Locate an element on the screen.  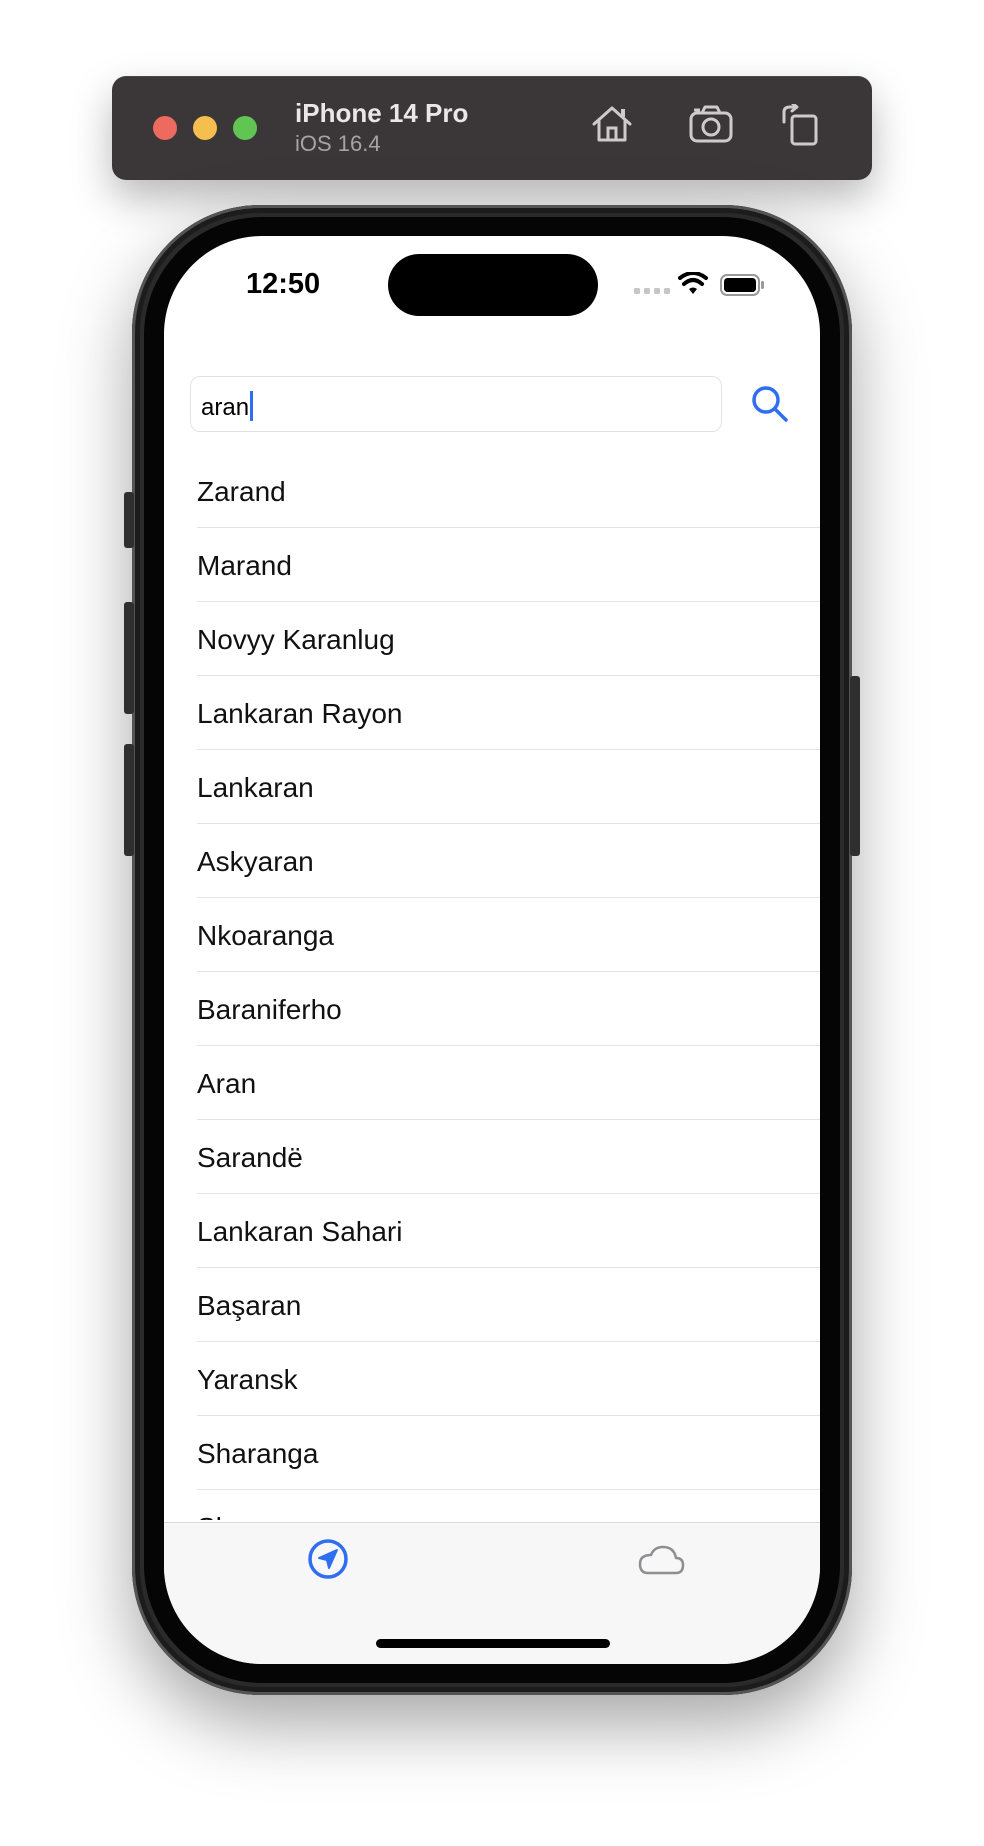
list-item-label: Başaran is located at coordinates (249, 1305).